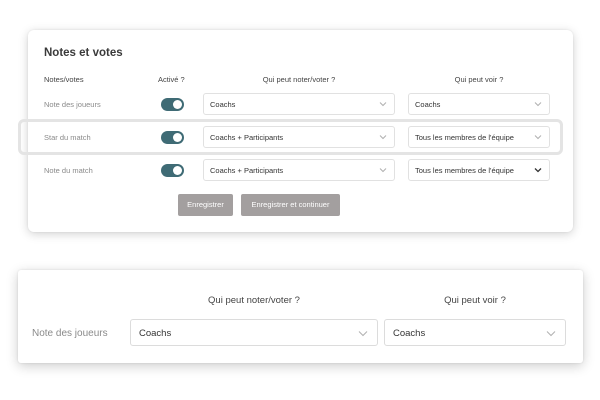 This screenshot has width=600, height=400. What do you see at coordinates (247, 170) in the screenshot?
I see `select-value: Coachs + Participants` at bounding box center [247, 170].